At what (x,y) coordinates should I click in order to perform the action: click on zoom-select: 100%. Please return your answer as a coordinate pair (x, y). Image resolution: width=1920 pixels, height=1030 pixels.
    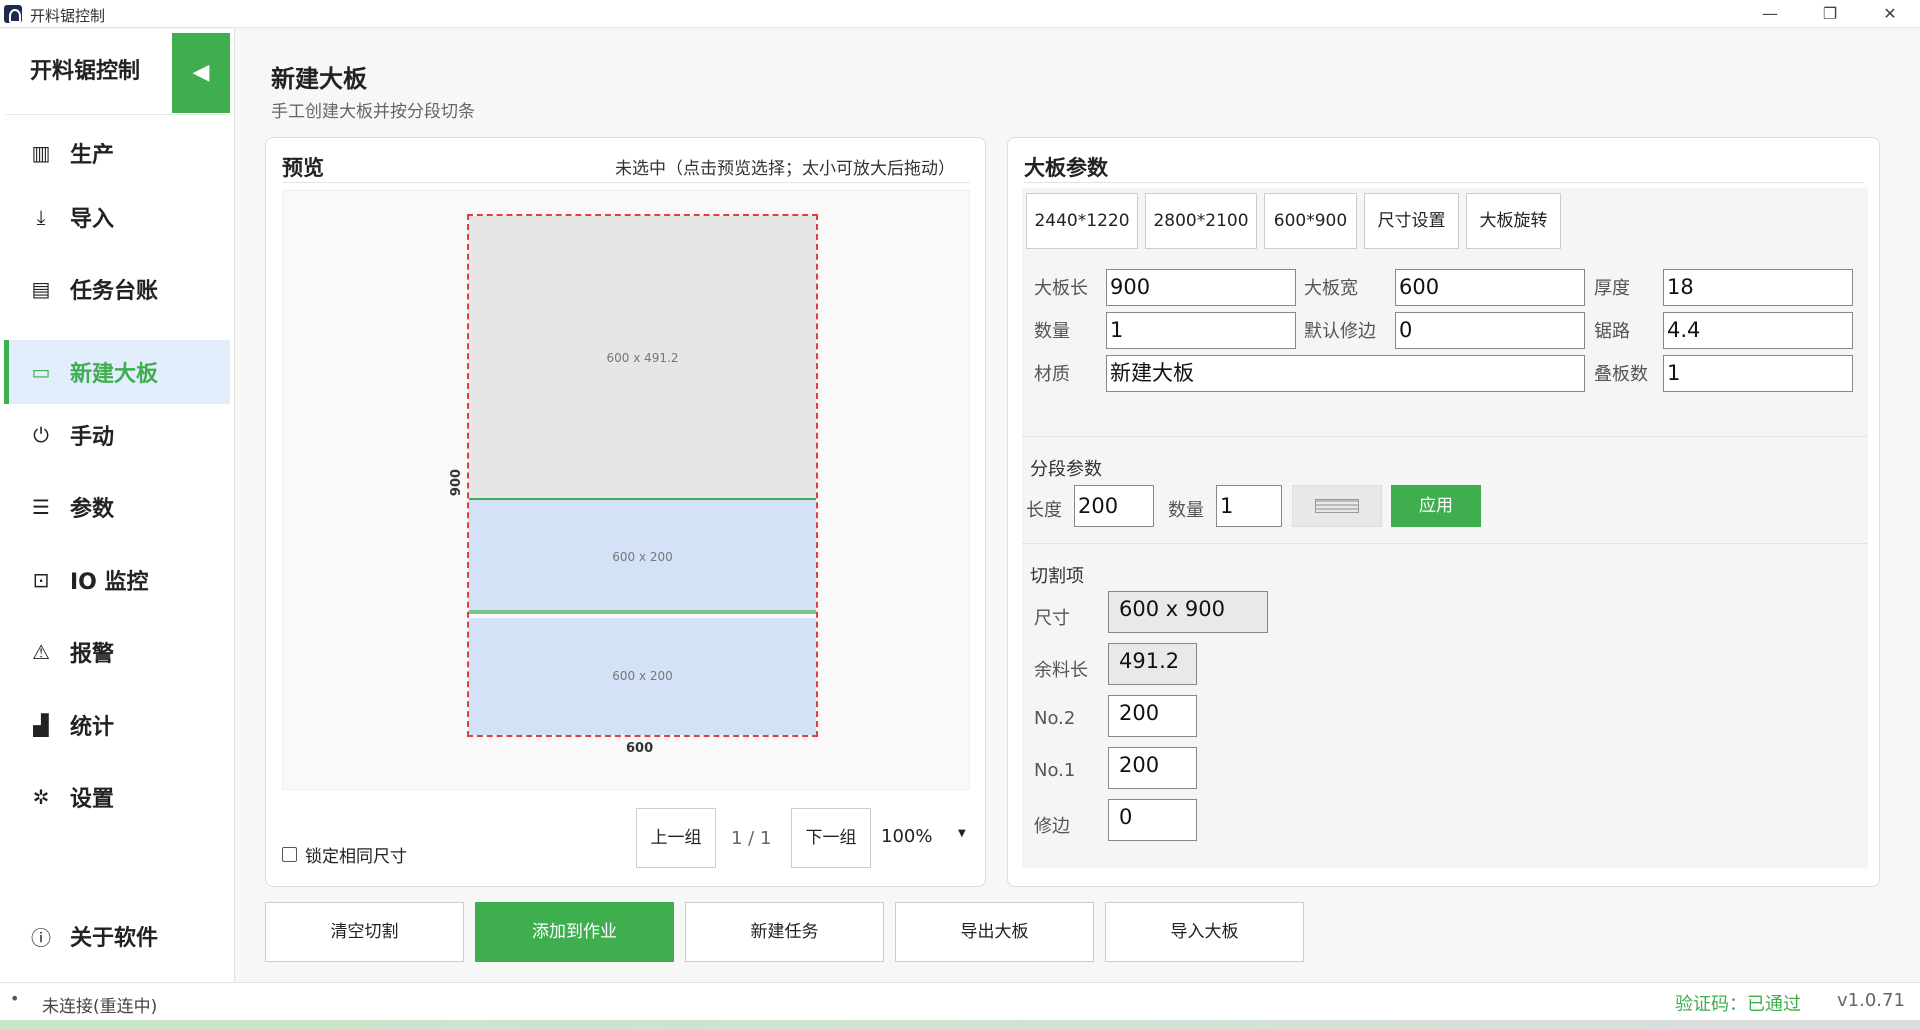
    Looking at the image, I should click on (906, 836).